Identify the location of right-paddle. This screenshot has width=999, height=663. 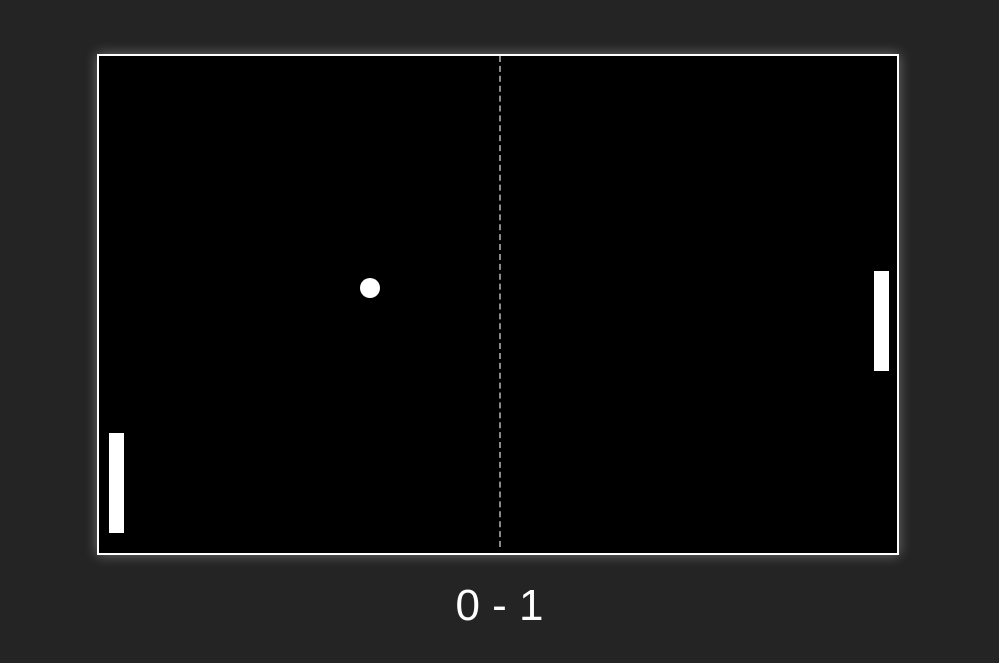
(881, 321).